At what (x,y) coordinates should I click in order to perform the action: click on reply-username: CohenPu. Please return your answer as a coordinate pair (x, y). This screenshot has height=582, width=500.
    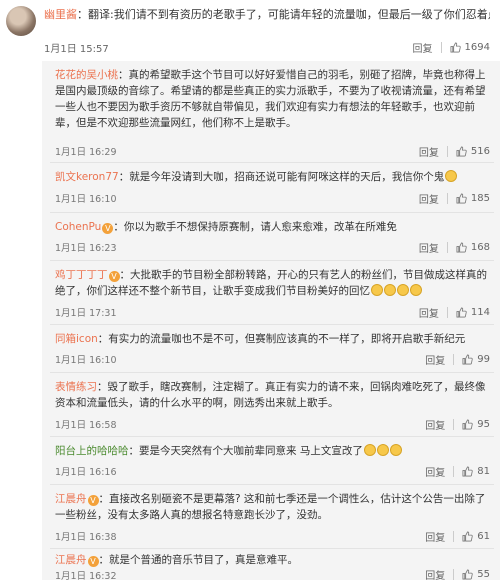
    Looking at the image, I should click on (78, 227).